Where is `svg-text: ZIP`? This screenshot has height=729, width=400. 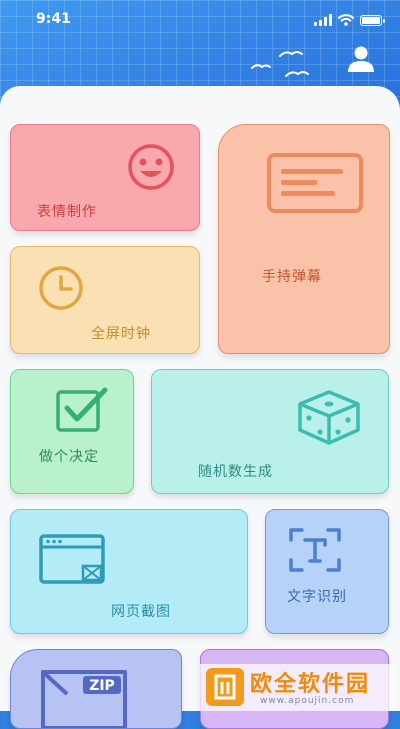 svg-text: ZIP is located at coordinates (102, 686).